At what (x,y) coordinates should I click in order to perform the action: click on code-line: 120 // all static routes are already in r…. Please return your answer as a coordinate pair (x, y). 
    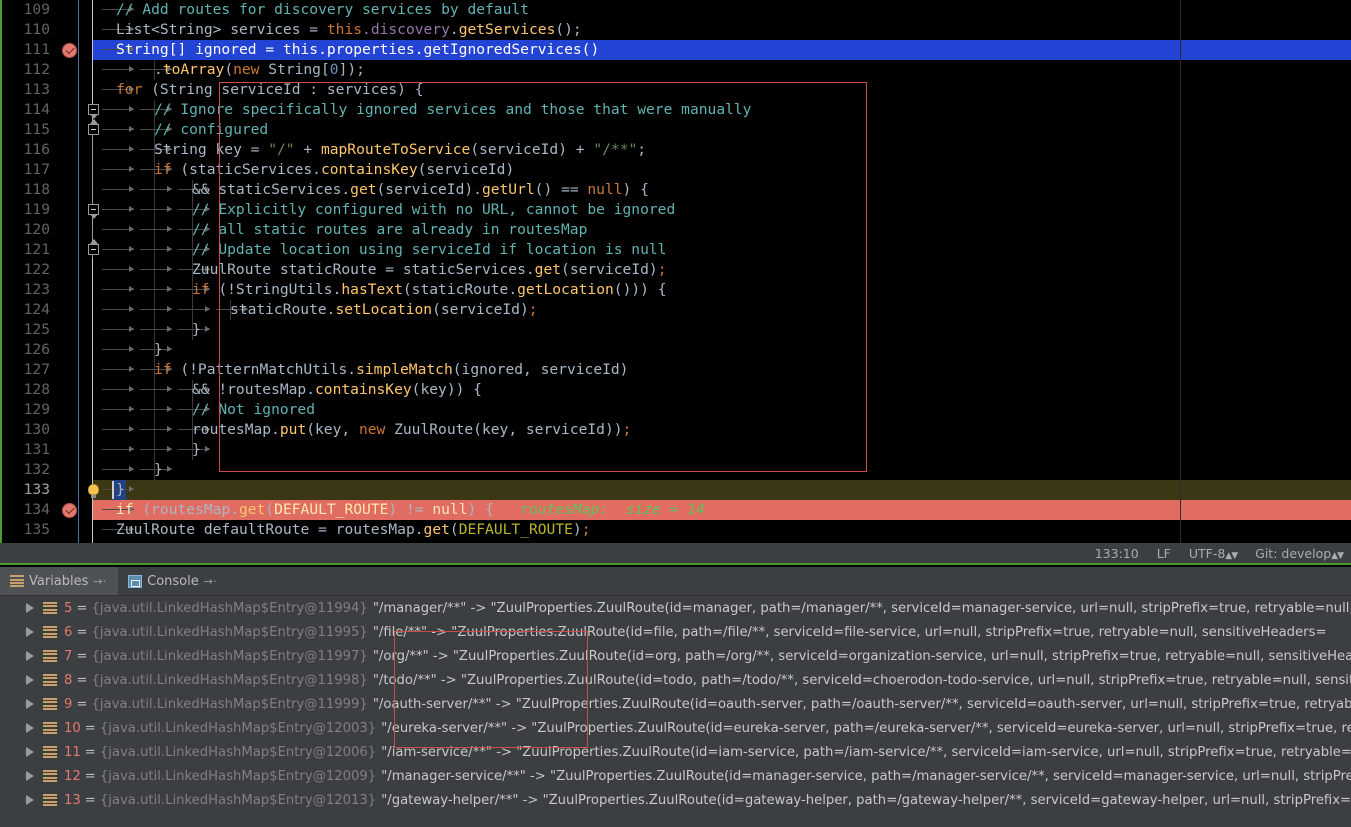
    Looking at the image, I should click on (676, 230).